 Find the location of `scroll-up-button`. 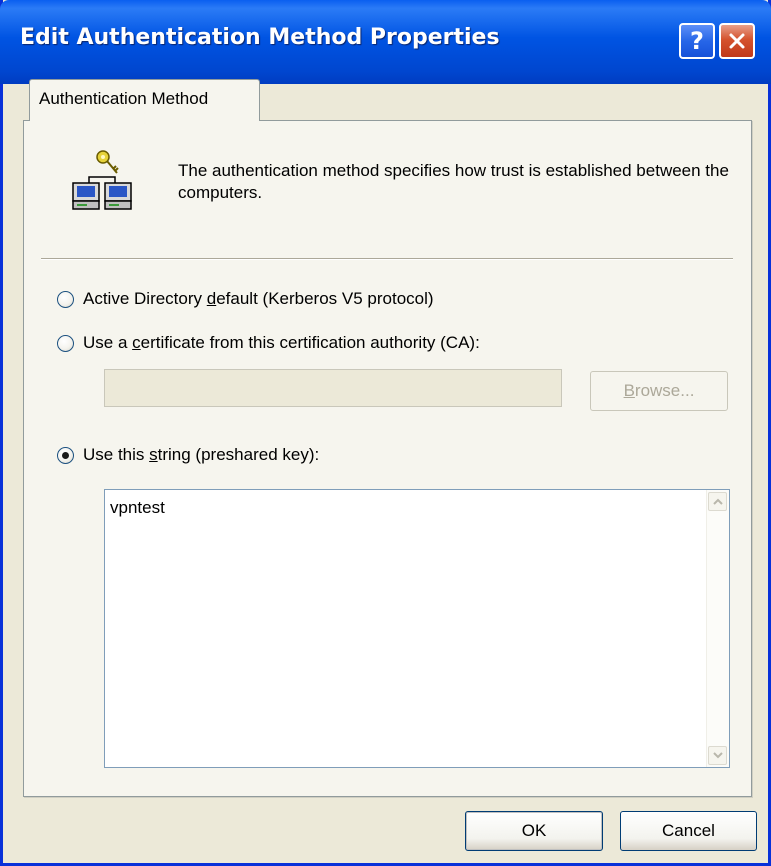

scroll-up-button is located at coordinates (717, 501).